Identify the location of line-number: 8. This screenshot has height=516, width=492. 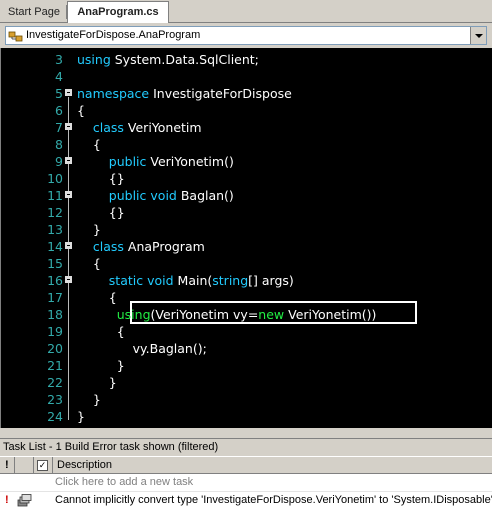
(59, 144).